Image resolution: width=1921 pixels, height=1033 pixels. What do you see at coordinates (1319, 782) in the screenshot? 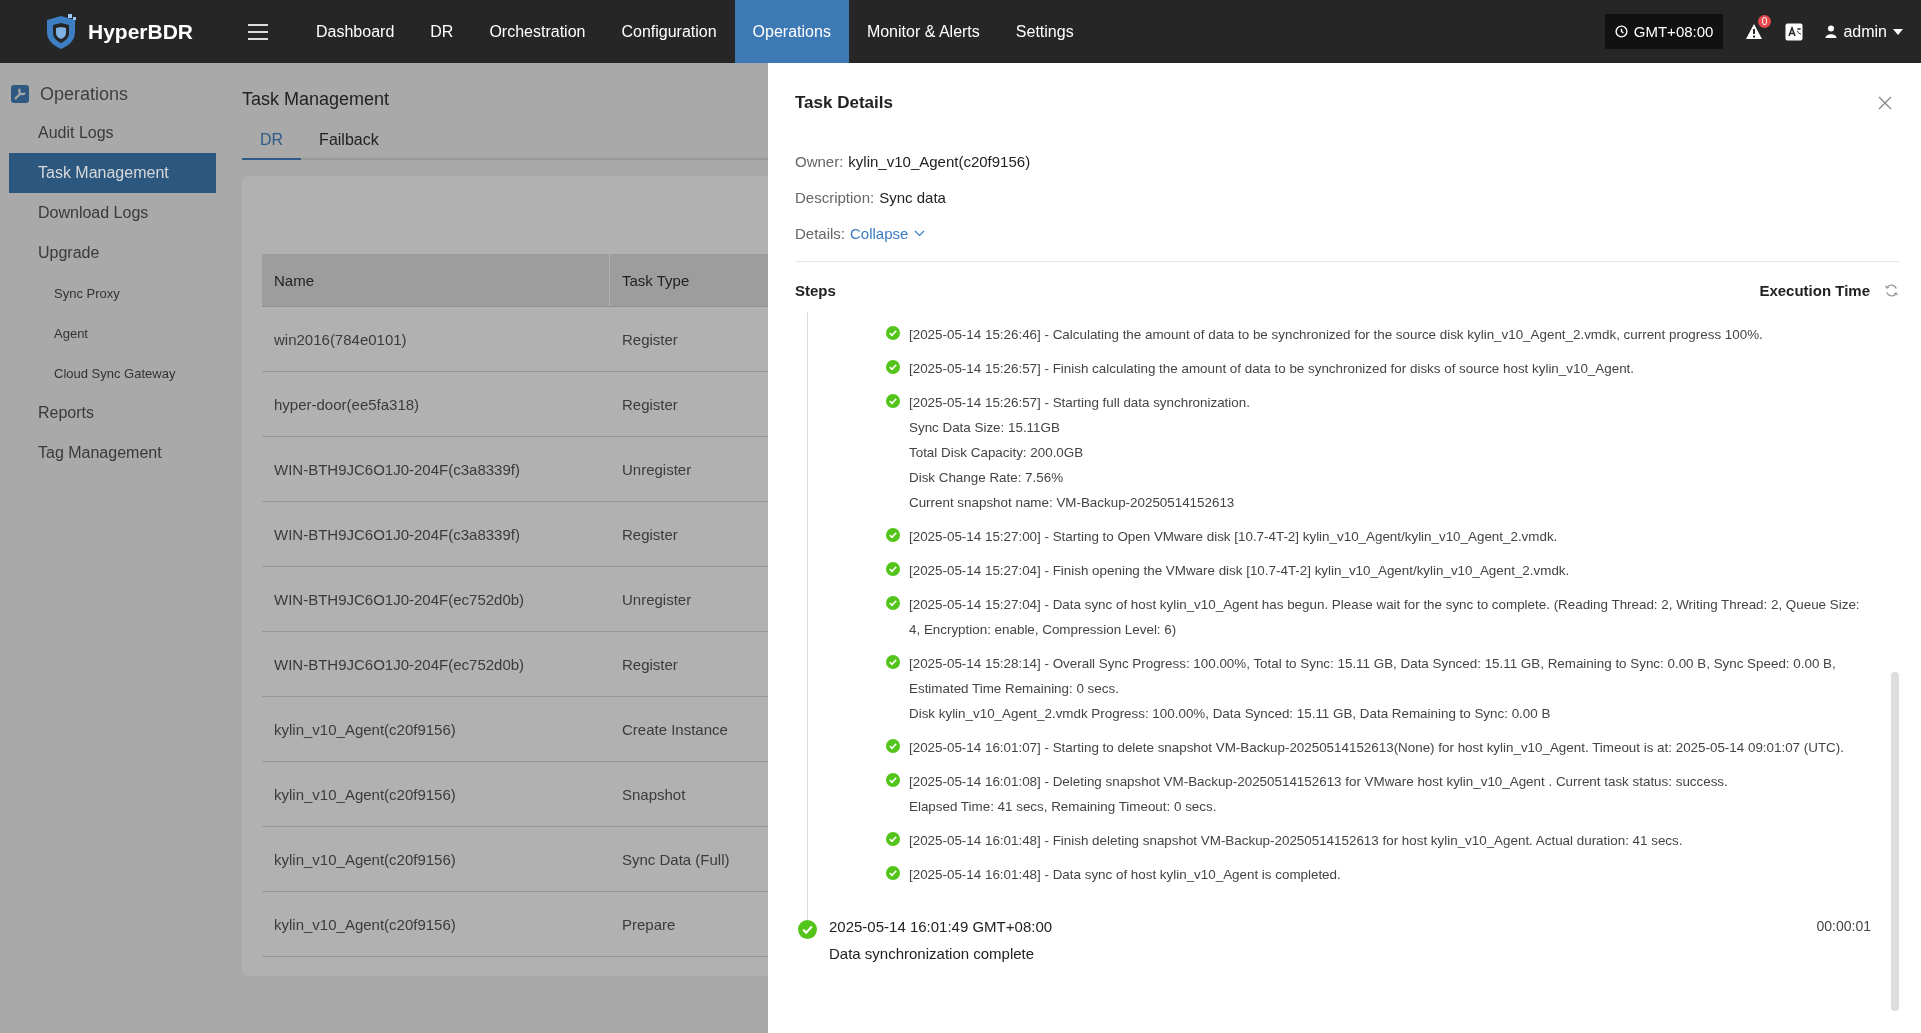
I see `log-line: [2025-05-14 16:01:08] - Deleting snapshot VM-Backup-20250514152613 for VMware host kylin_v10_Agent . Current task status: success.` at bounding box center [1319, 782].